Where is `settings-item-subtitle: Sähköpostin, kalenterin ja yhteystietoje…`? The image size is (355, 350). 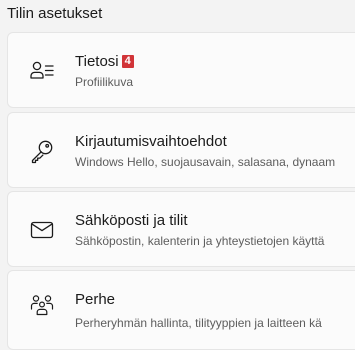 settings-item-subtitle: Sähköpostin, kalenterin ja yhteystietoje… is located at coordinates (200, 241).